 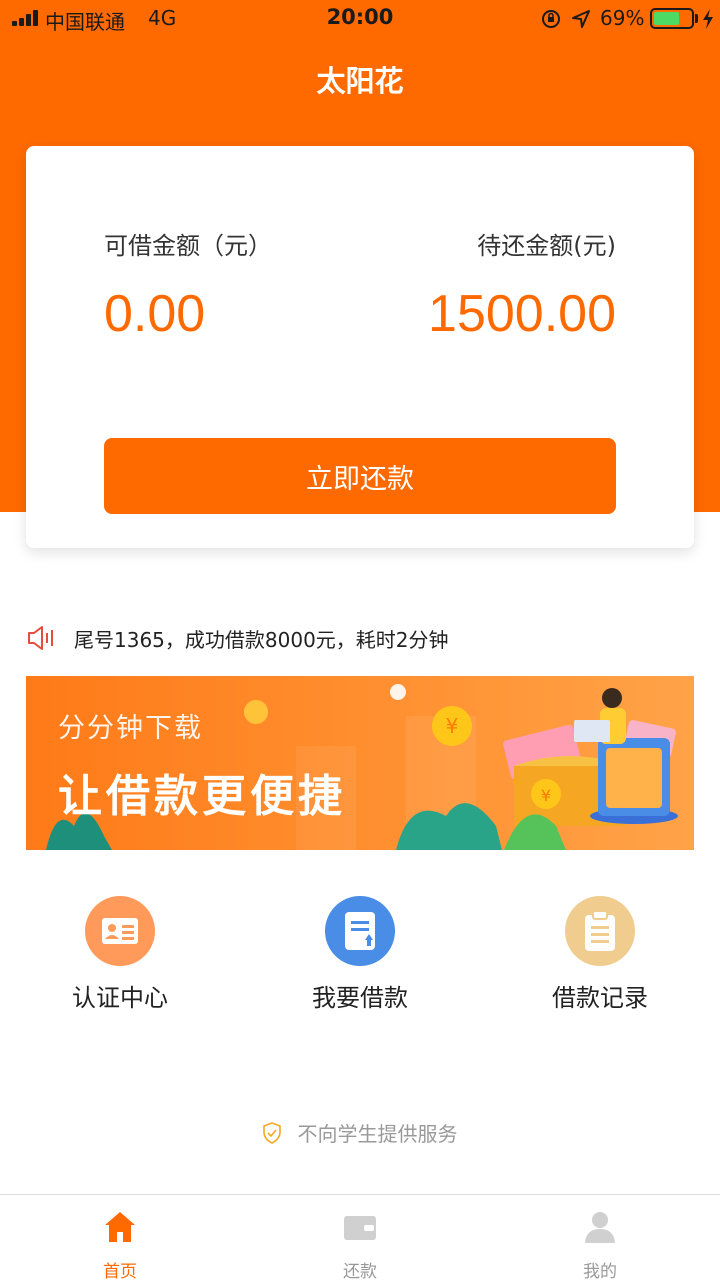 I want to click on tab-repay: 还款, so click(x=360, y=1237).